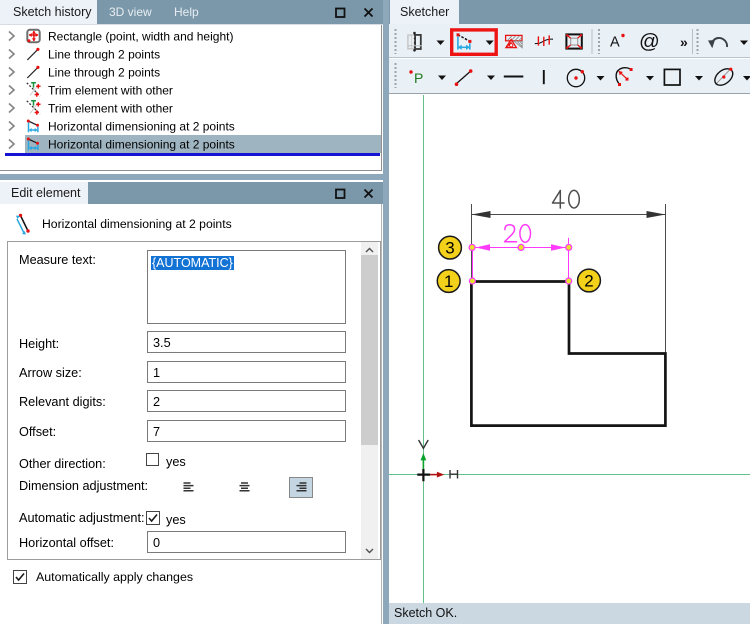  Describe the element at coordinates (588, 281) in the screenshot. I see `svg-text: 2` at that location.